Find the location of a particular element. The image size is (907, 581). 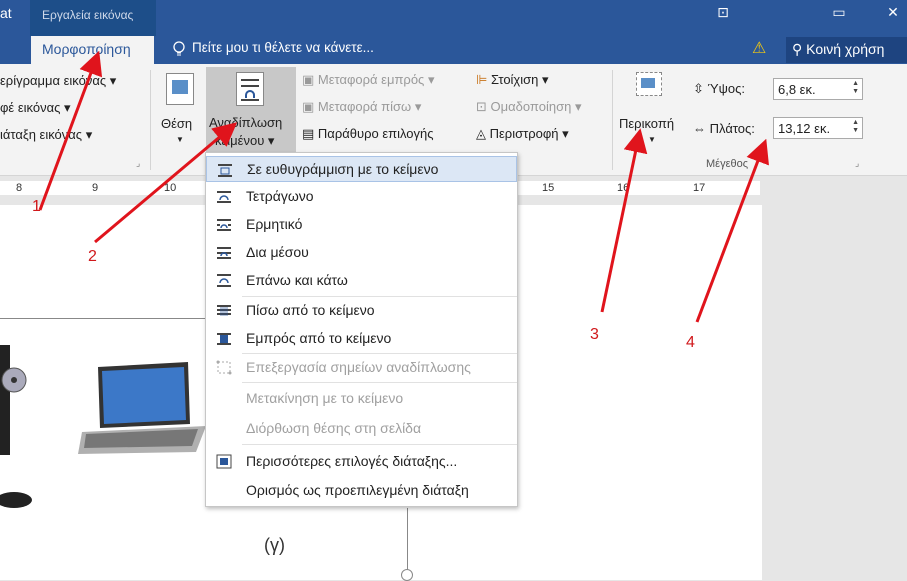

annotation-number-3: 3 is located at coordinates (594, 334).